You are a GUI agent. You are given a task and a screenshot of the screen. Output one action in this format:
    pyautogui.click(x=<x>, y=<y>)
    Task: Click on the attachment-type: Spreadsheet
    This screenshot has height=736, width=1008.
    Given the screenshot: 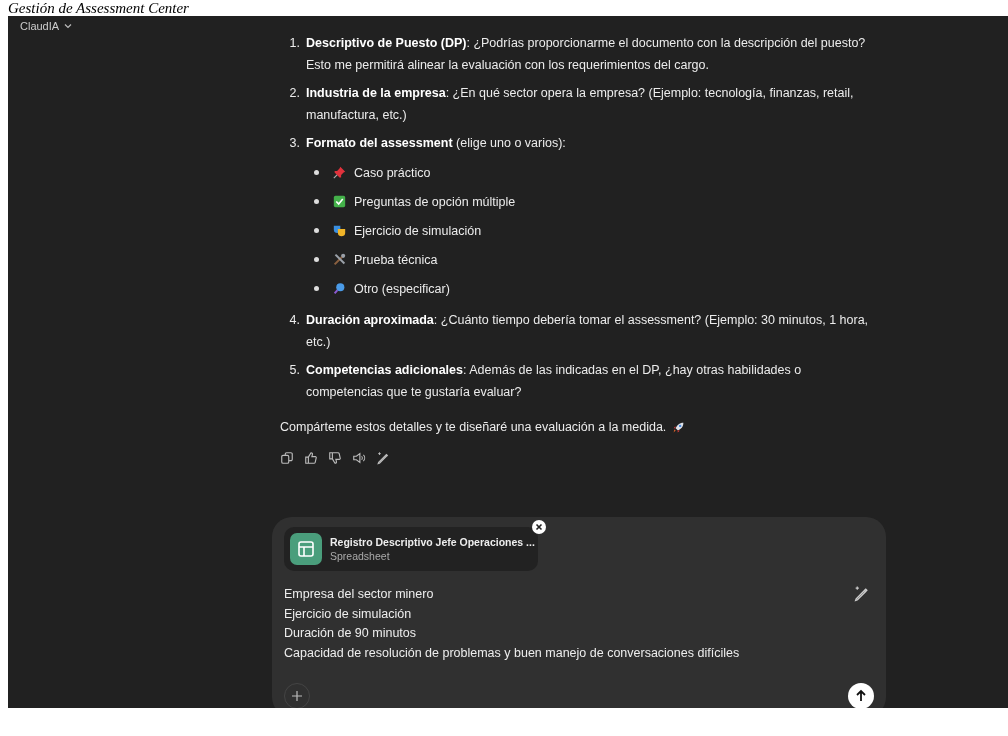 What is the action you would take?
    pyautogui.click(x=360, y=556)
    